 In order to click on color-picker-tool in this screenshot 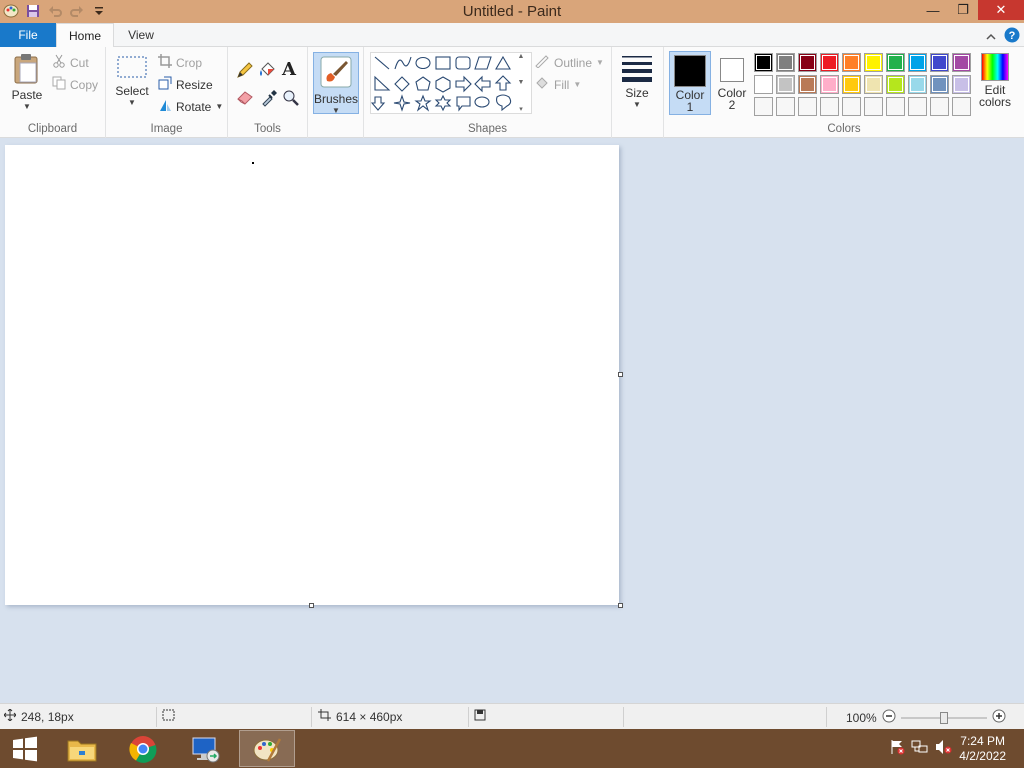, I will do `click(269, 99)`.